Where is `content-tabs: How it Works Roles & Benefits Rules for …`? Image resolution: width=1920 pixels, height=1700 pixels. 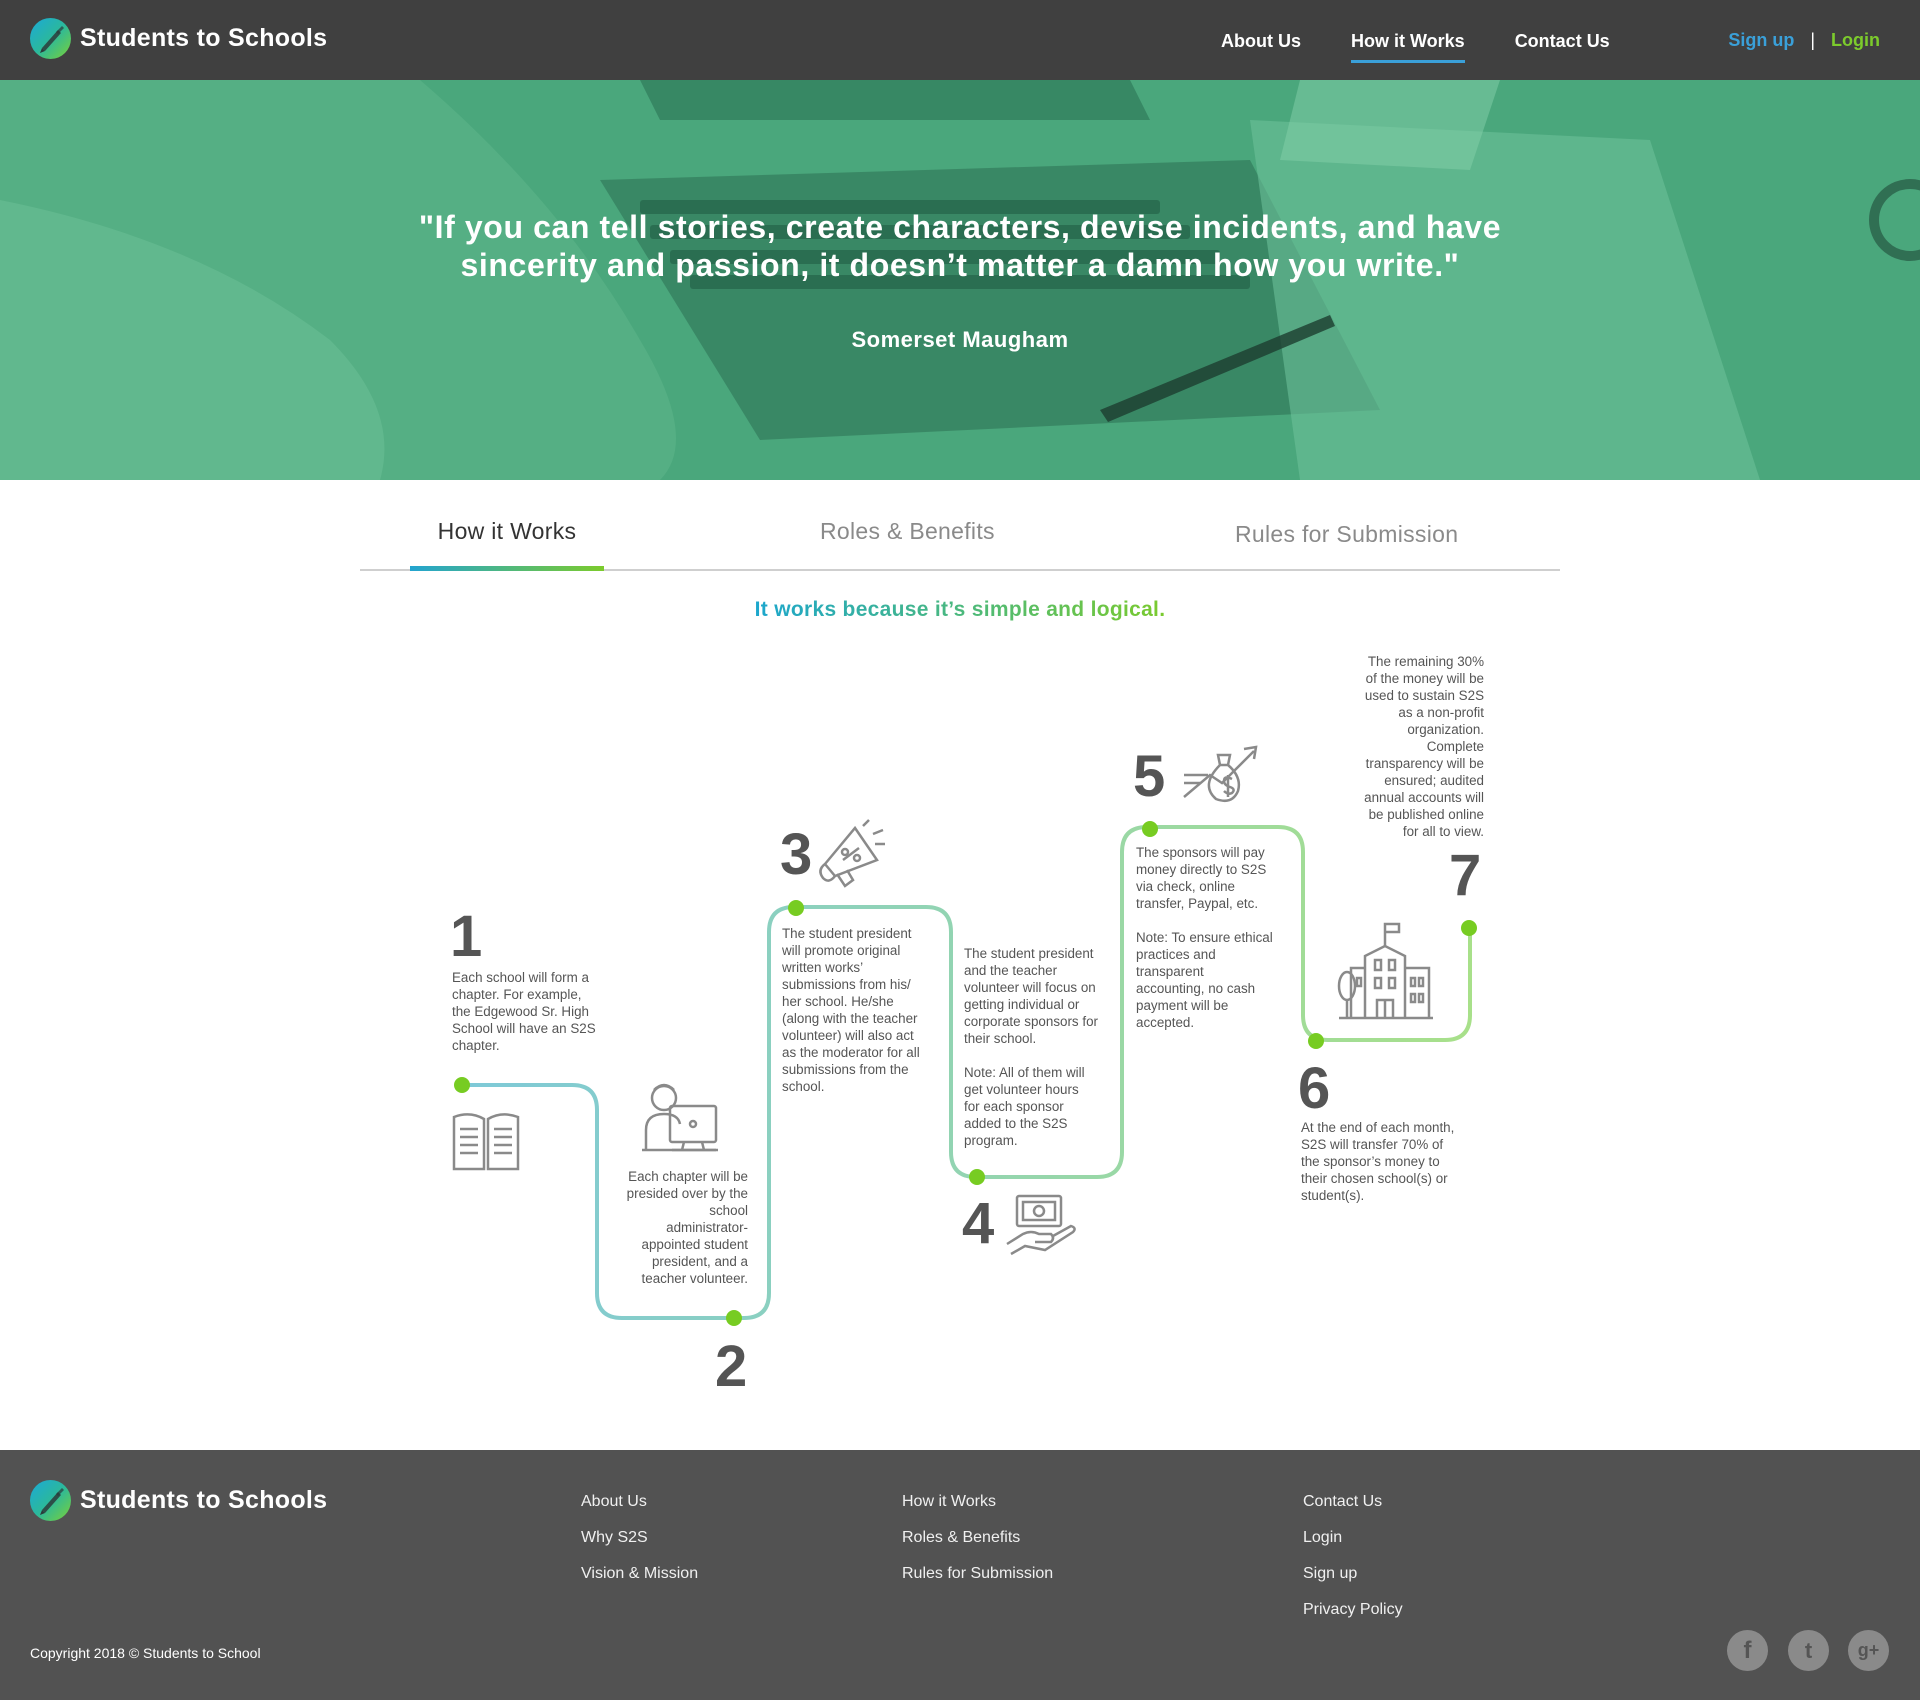 content-tabs: How it Works Roles & Benefits Rules for … is located at coordinates (960, 525).